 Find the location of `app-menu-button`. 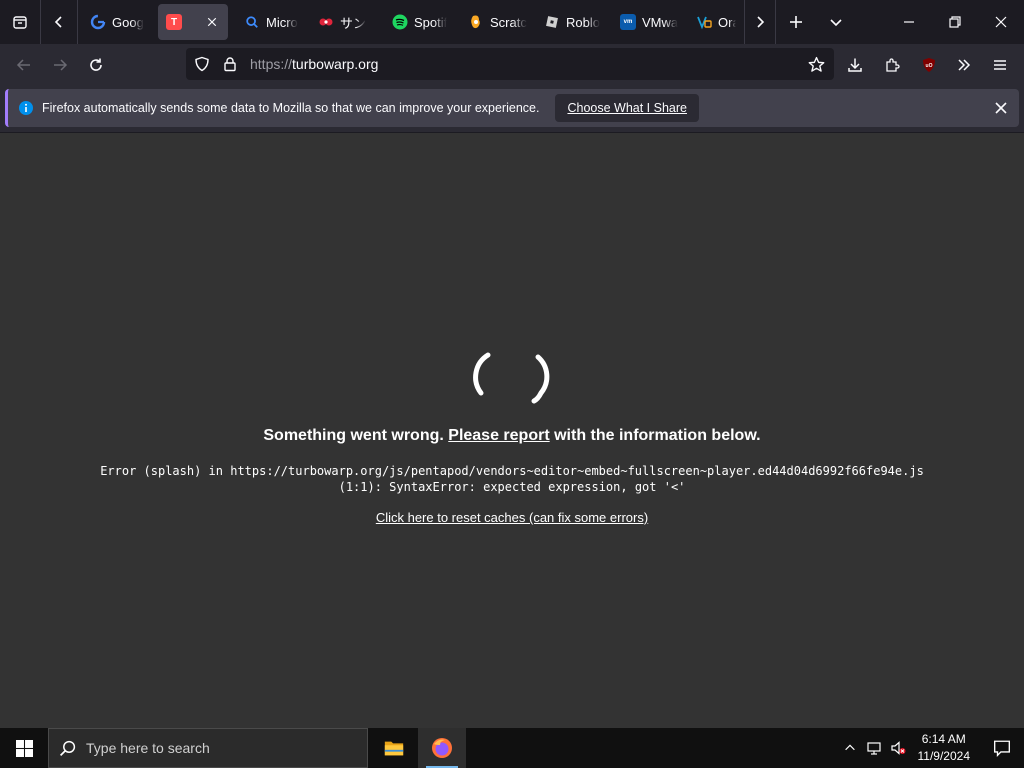

app-menu-button is located at coordinates (1000, 65).